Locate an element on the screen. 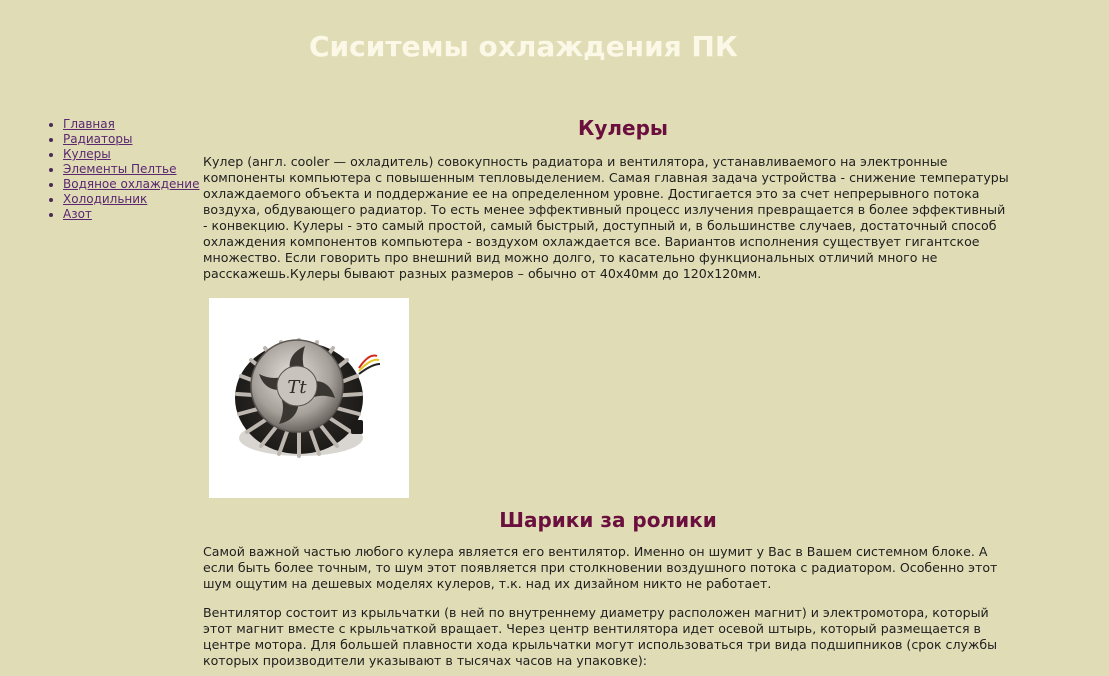  nav-item-home: Главная is located at coordinates (138, 124).